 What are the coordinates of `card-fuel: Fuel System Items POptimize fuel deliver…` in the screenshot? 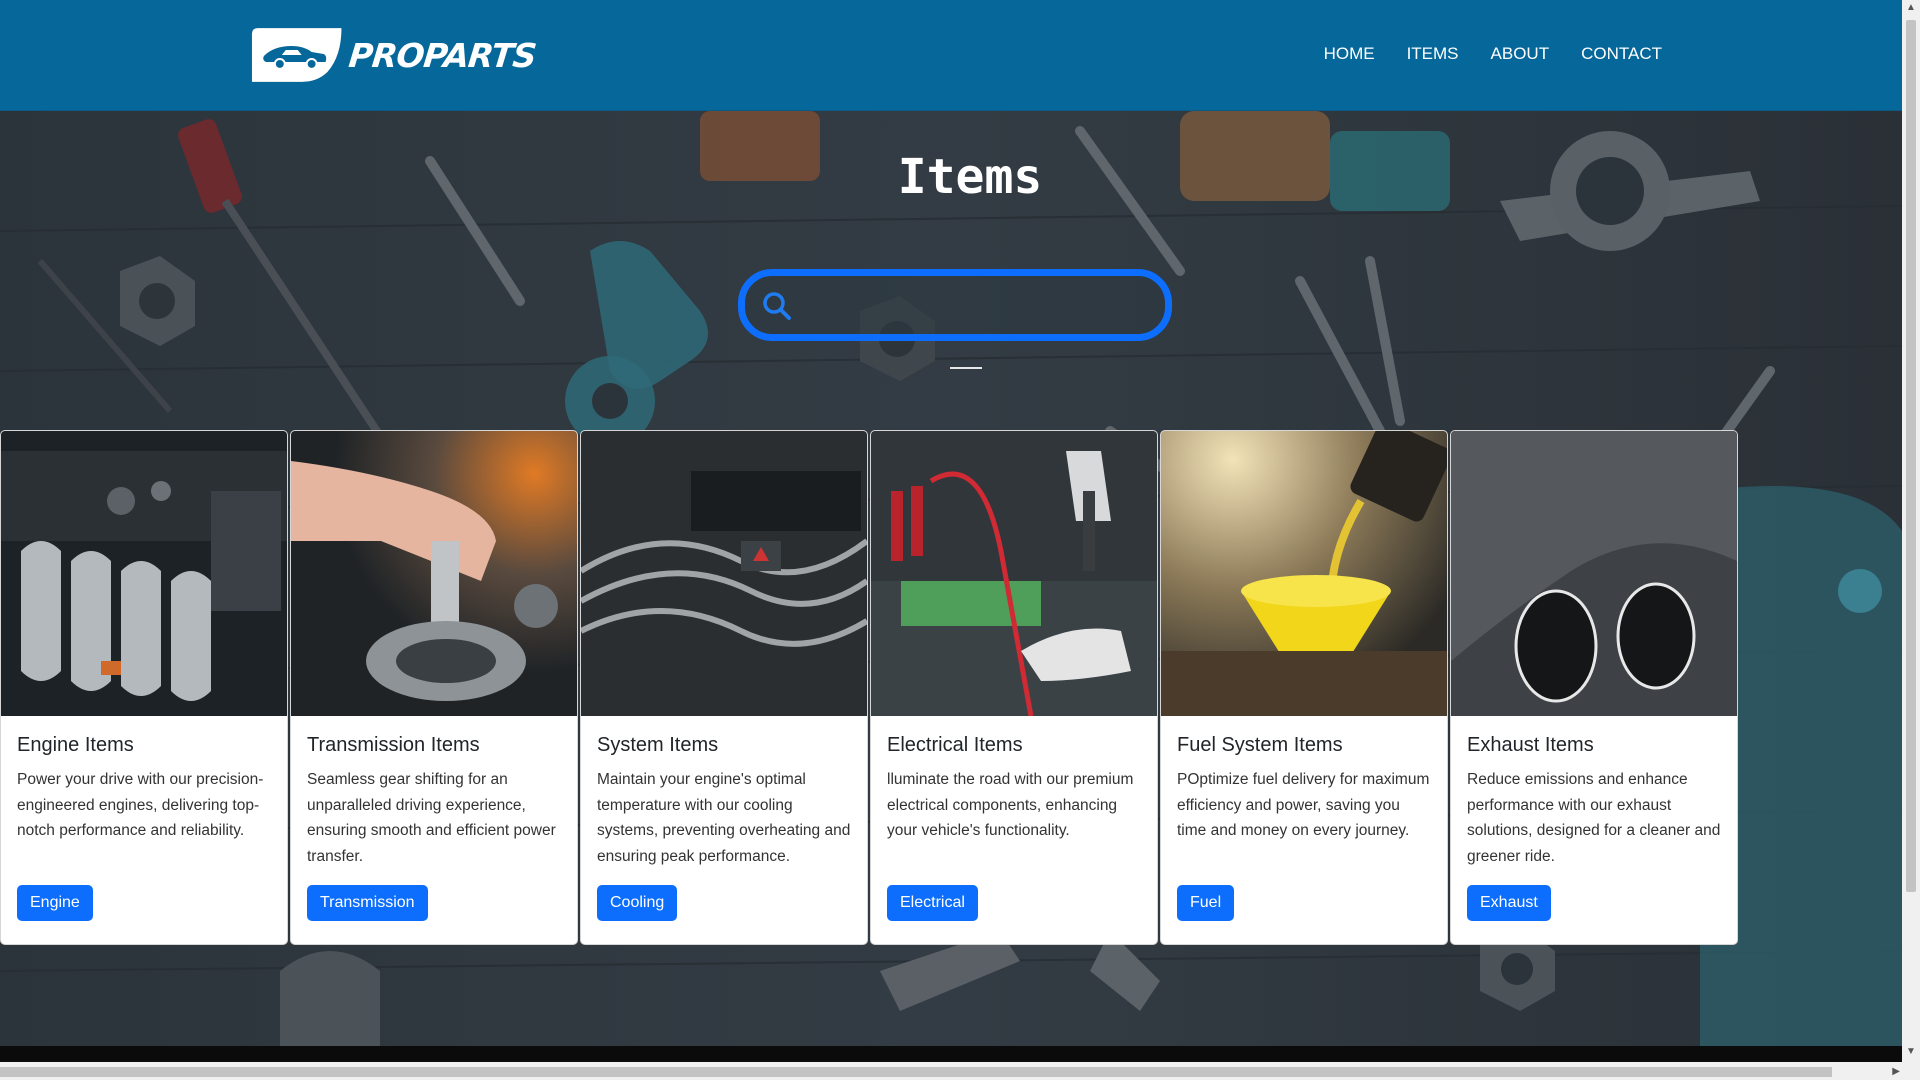 It's located at (1304, 687).